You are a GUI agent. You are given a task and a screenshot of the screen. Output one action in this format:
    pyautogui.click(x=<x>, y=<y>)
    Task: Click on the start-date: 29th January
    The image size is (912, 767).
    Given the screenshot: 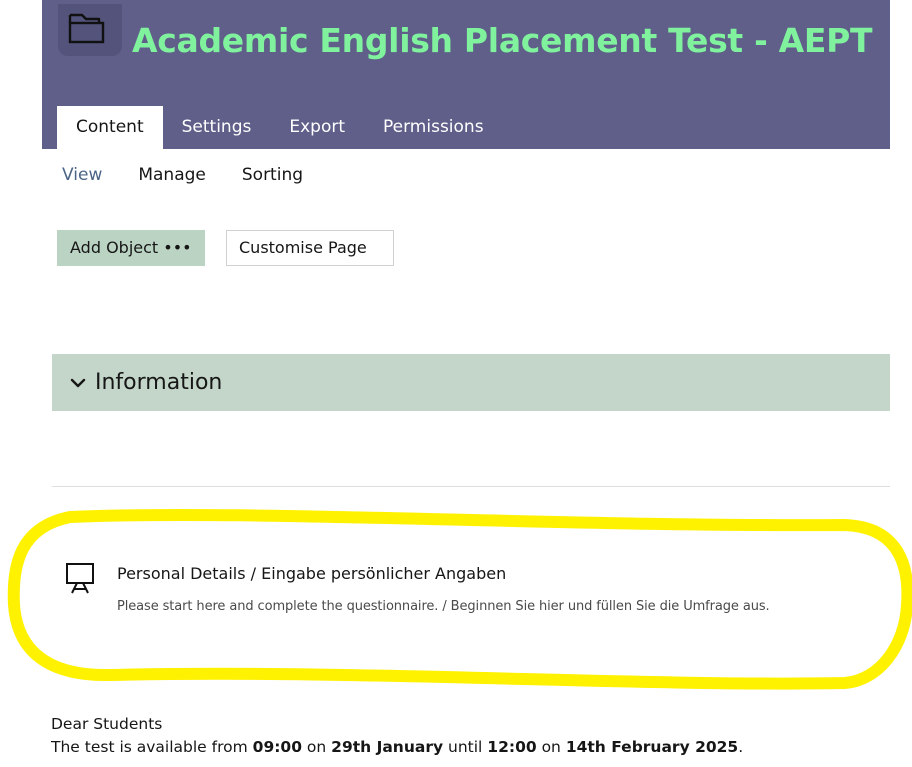 What is the action you would take?
    pyautogui.click(x=387, y=747)
    